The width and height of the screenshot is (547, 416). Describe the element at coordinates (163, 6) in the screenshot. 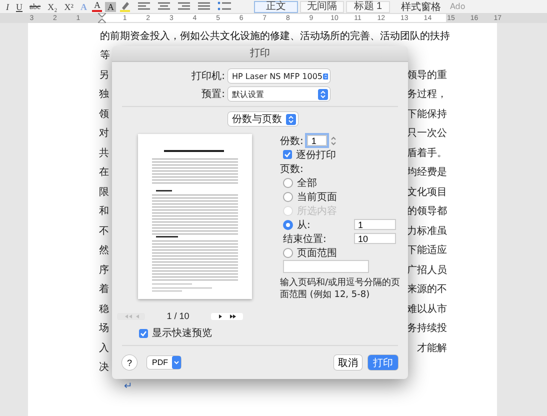

I see `align-center-icon` at that location.